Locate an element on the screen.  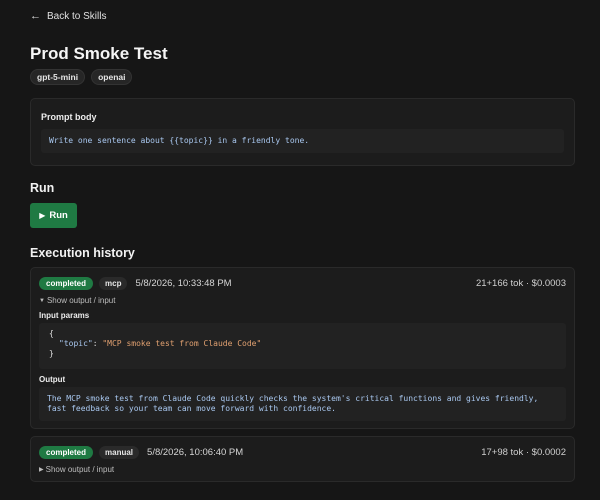
input-params-label: Input params is located at coordinates (64, 315).